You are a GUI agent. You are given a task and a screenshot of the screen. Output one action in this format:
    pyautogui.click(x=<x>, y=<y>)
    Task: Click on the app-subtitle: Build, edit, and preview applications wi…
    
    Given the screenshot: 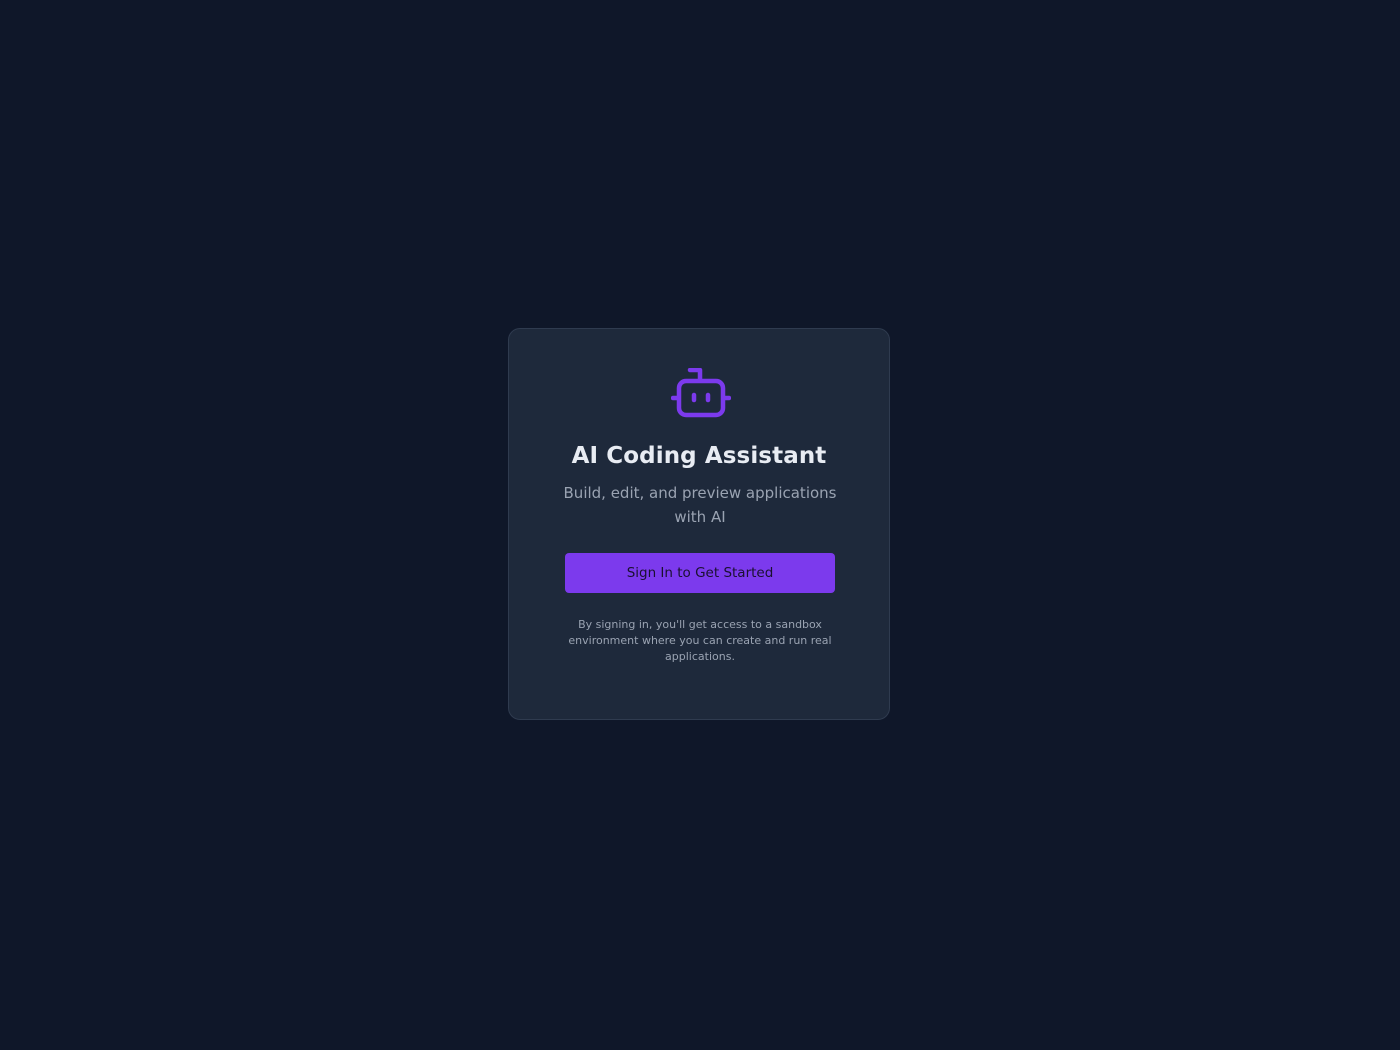 What is the action you would take?
    pyautogui.click(x=700, y=505)
    